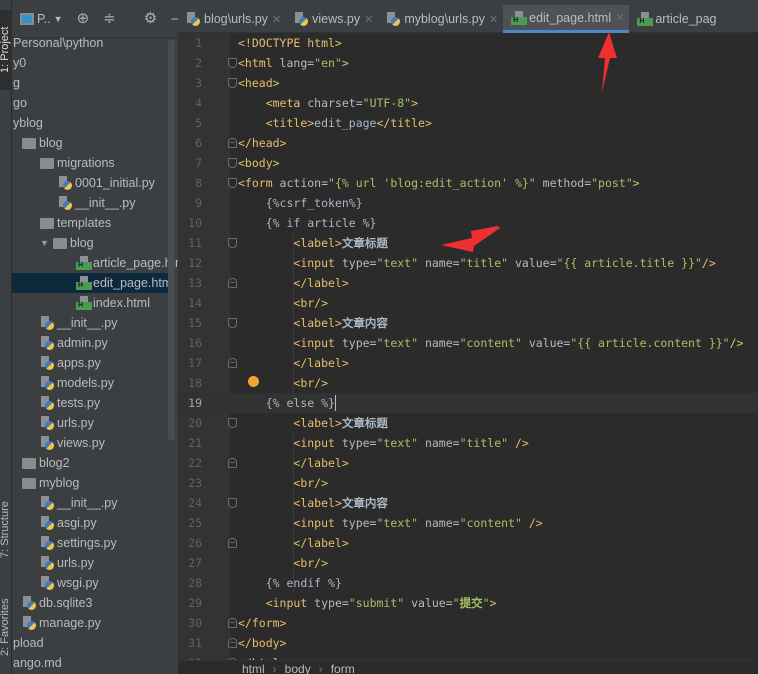  Describe the element at coordinates (468, 383) in the screenshot. I see `code-line: 18 <br/>` at that location.